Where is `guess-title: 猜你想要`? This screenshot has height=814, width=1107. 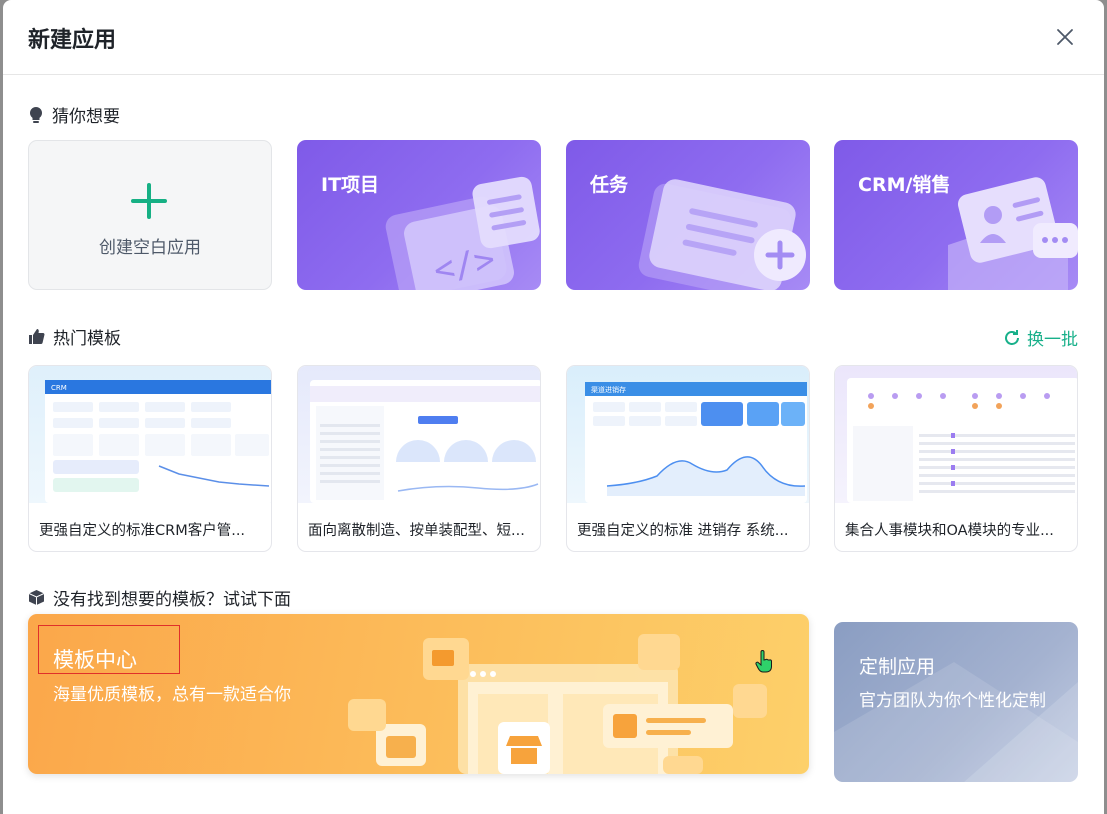
guess-title: 猜你想要 is located at coordinates (86, 117).